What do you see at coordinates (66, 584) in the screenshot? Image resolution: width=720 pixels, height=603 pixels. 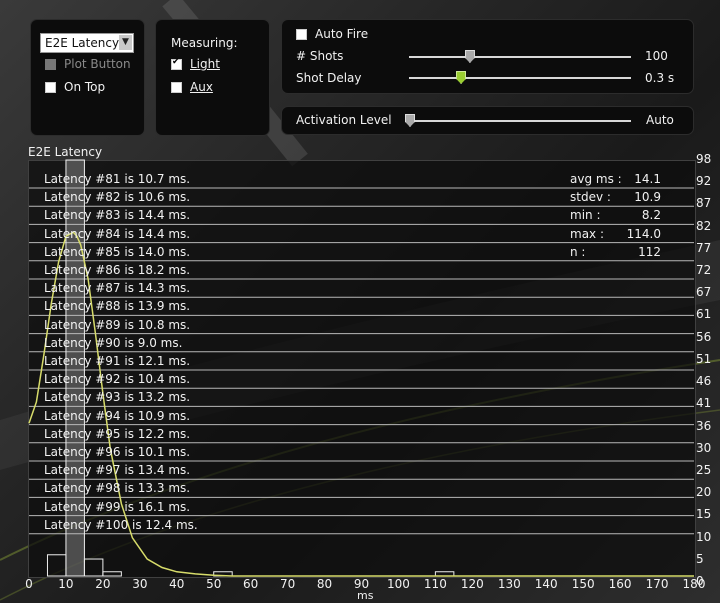 I see `x-tick-label: 10` at bounding box center [66, 584].